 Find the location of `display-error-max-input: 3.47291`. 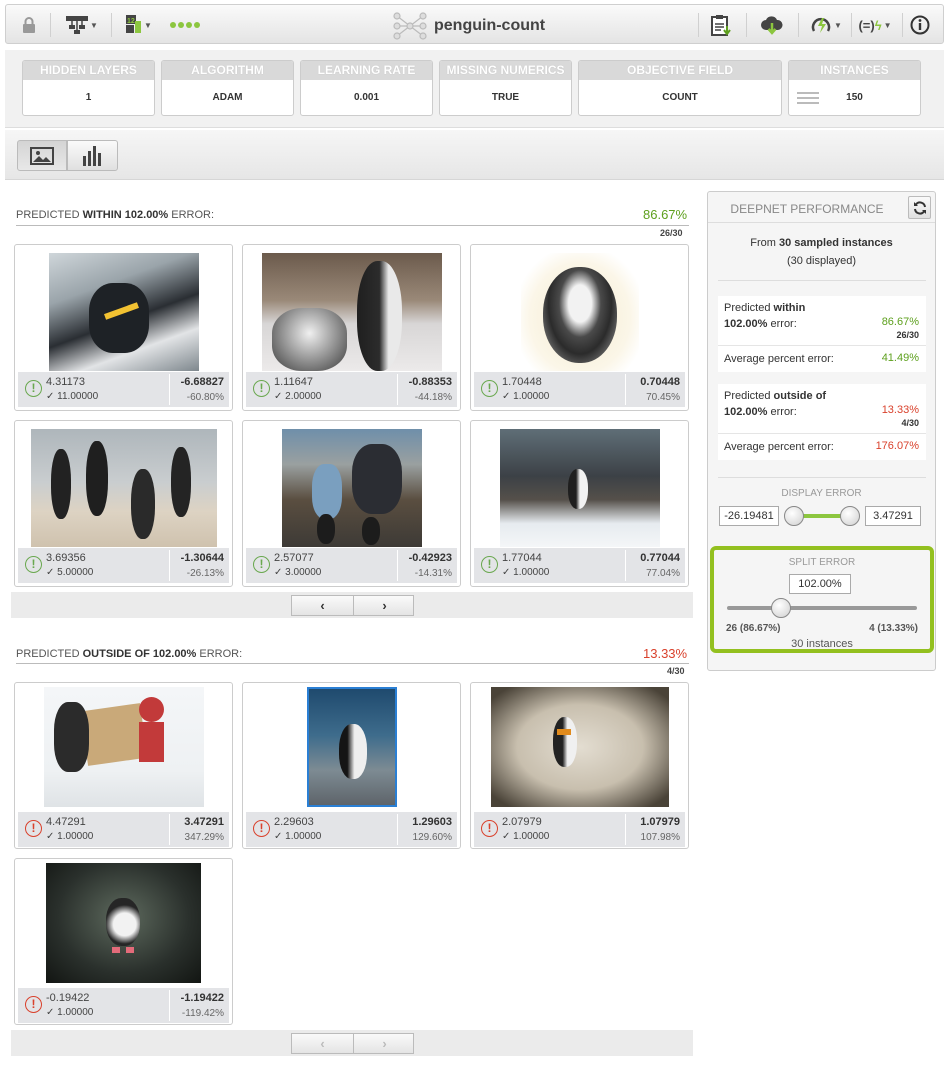

display-error-max-input: 3.47291 is located at coordinates (893, 516).